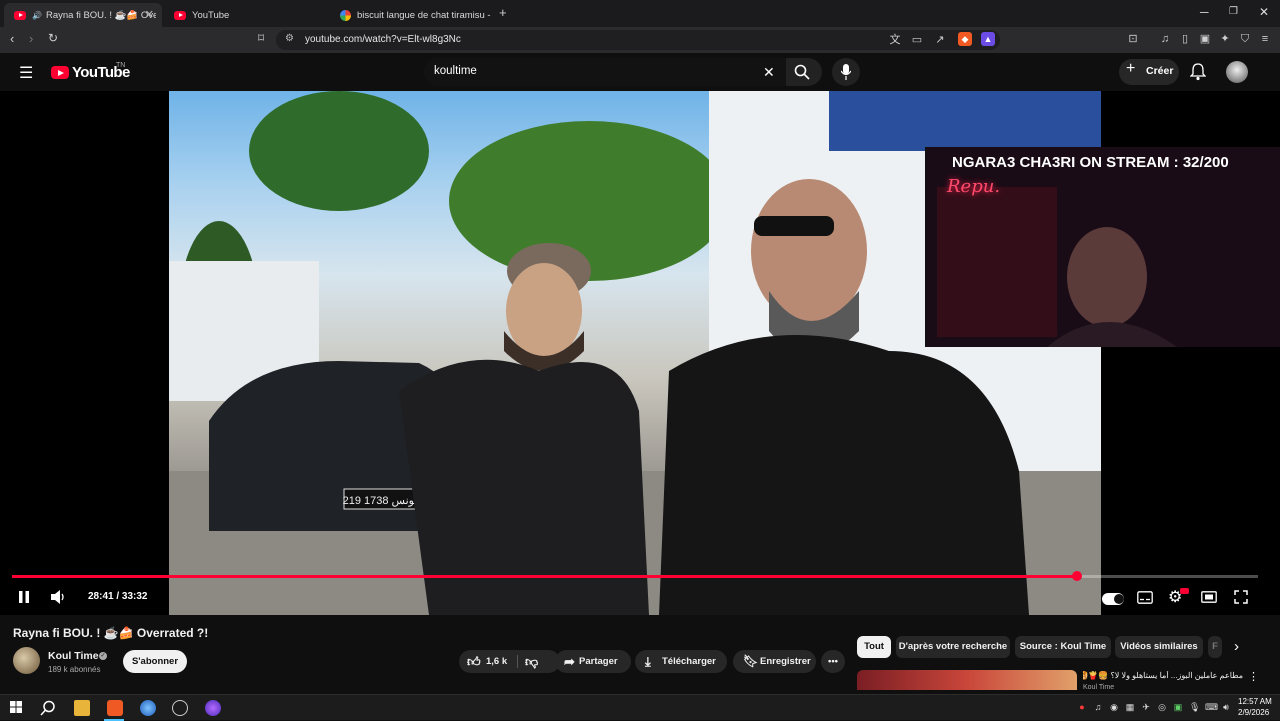 This screenshot has width=1280, height=721. What do you see at coordinates (26, 73) in the screenshot?
I see `hamburger-menu-icon: ☰` at bounding box center [26, 73].